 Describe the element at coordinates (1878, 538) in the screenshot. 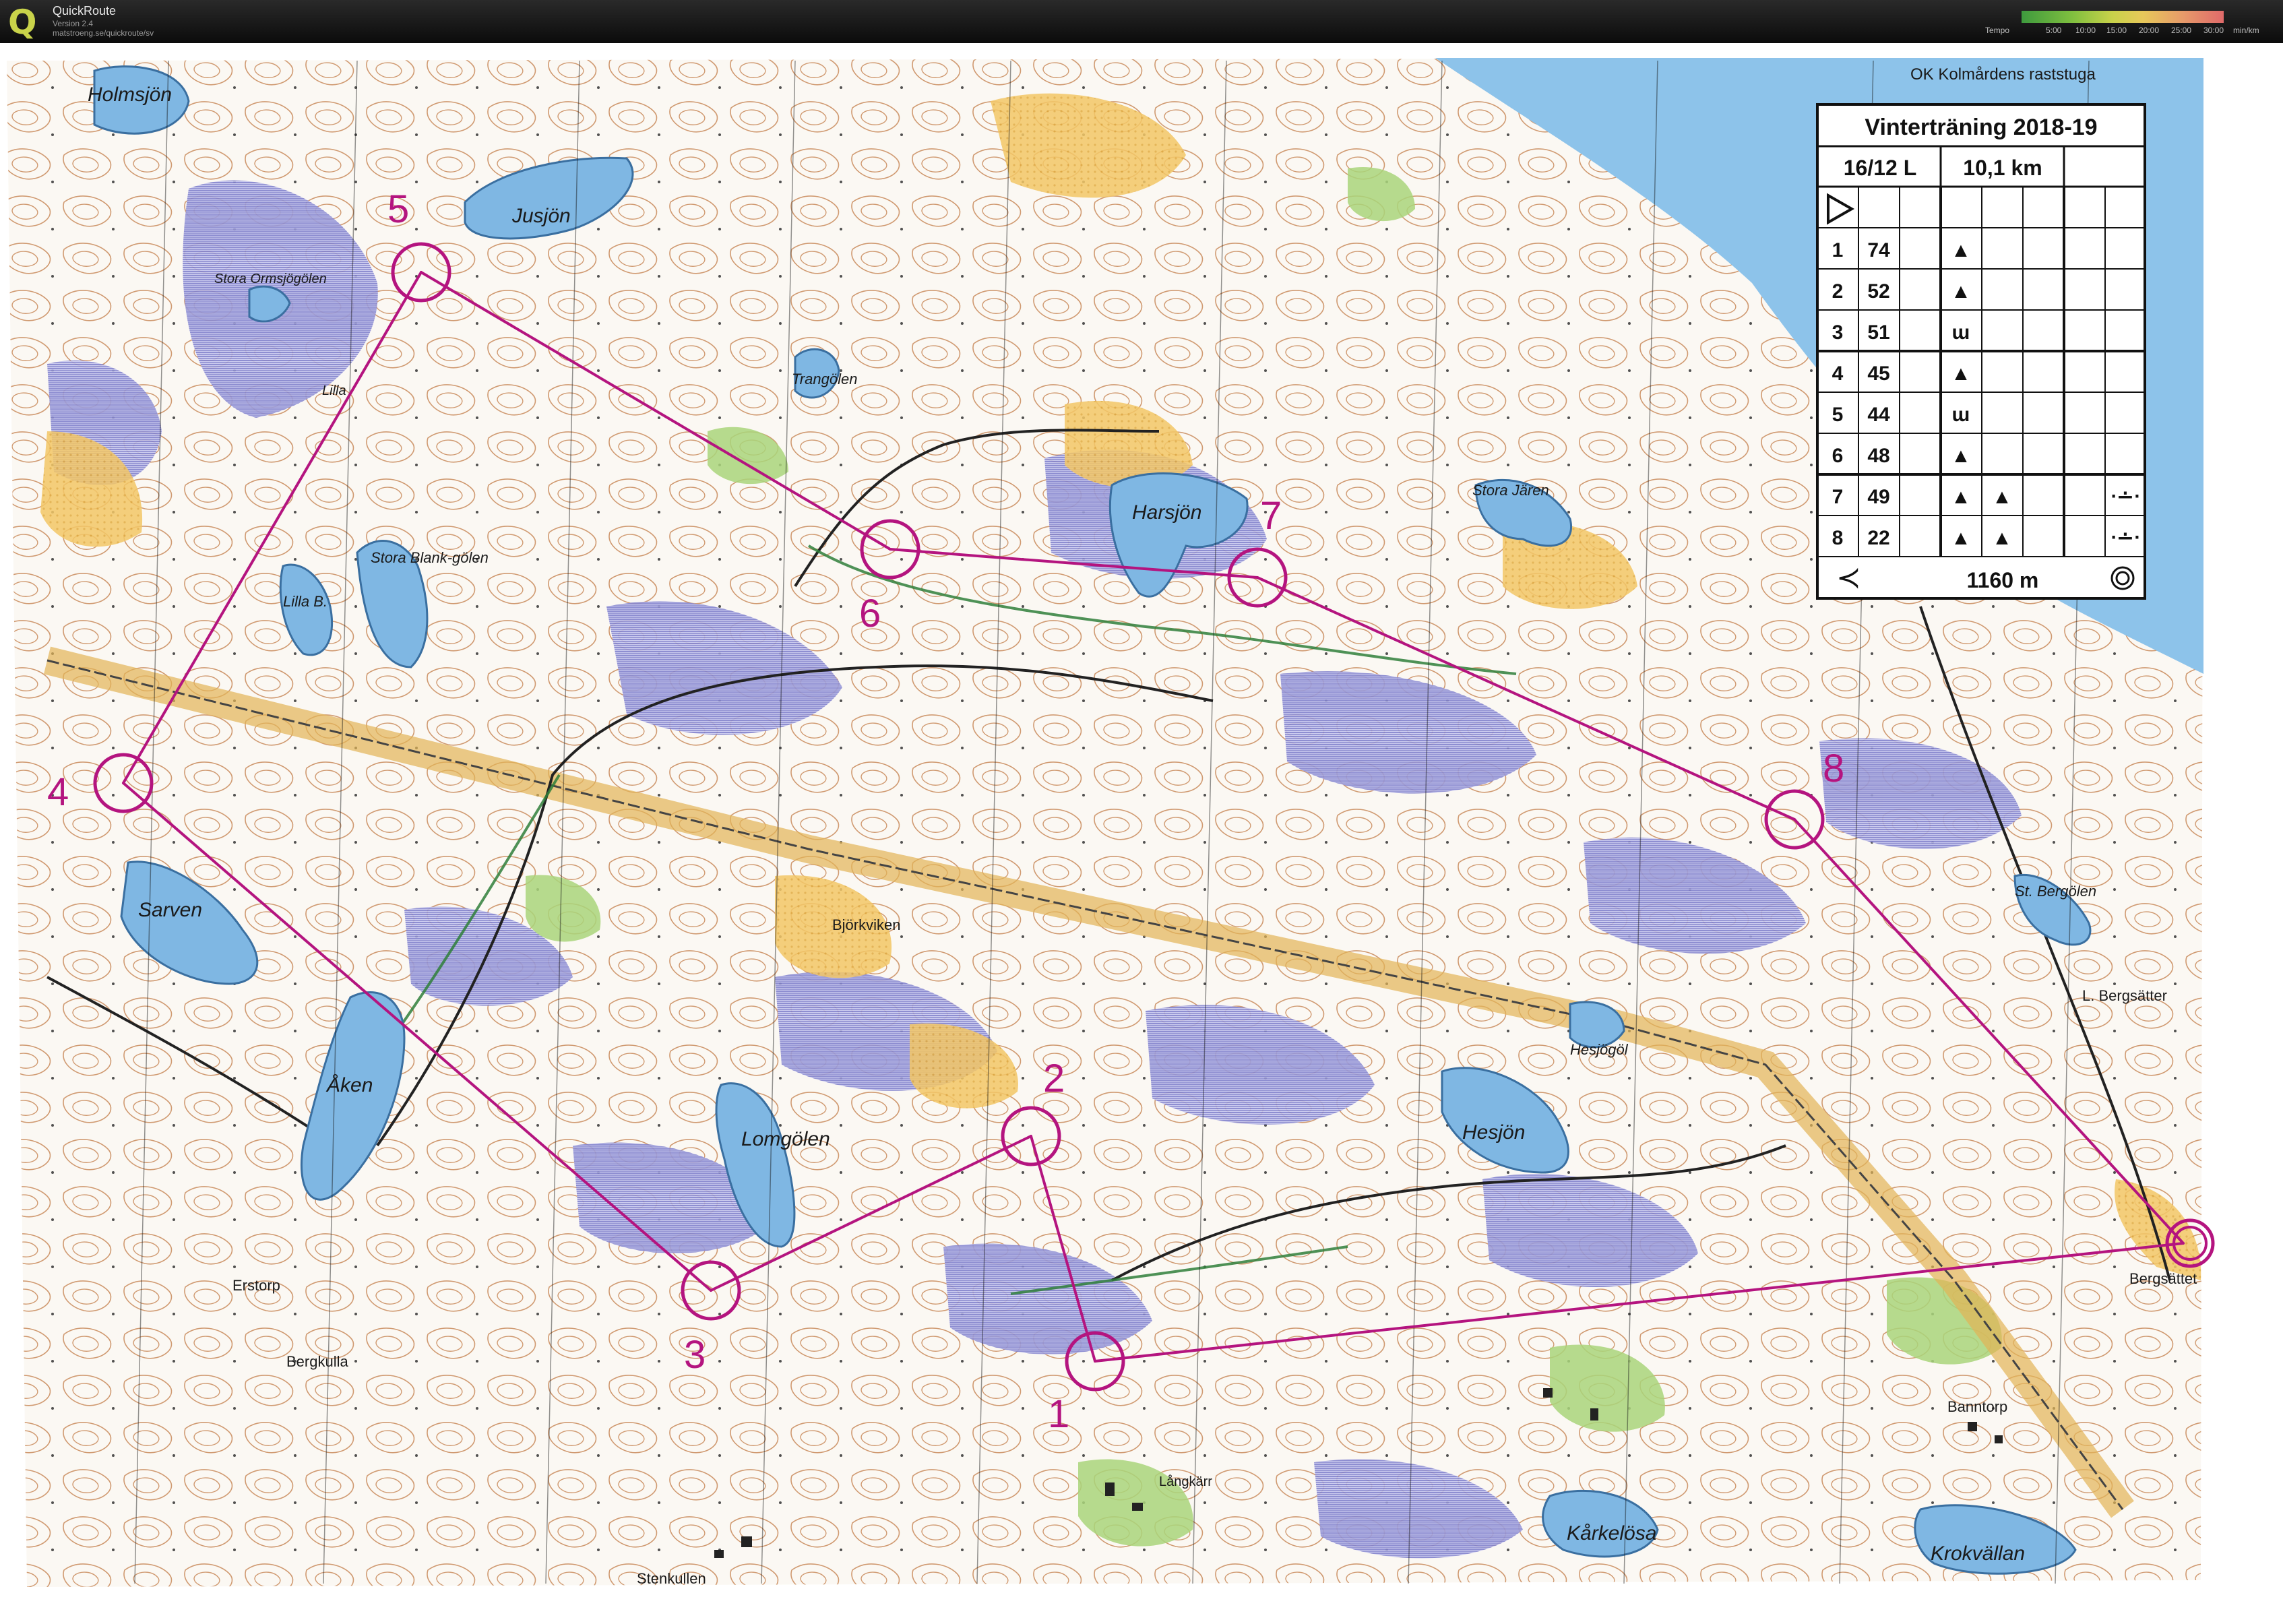

I see `control-row-code: 22` at that location.